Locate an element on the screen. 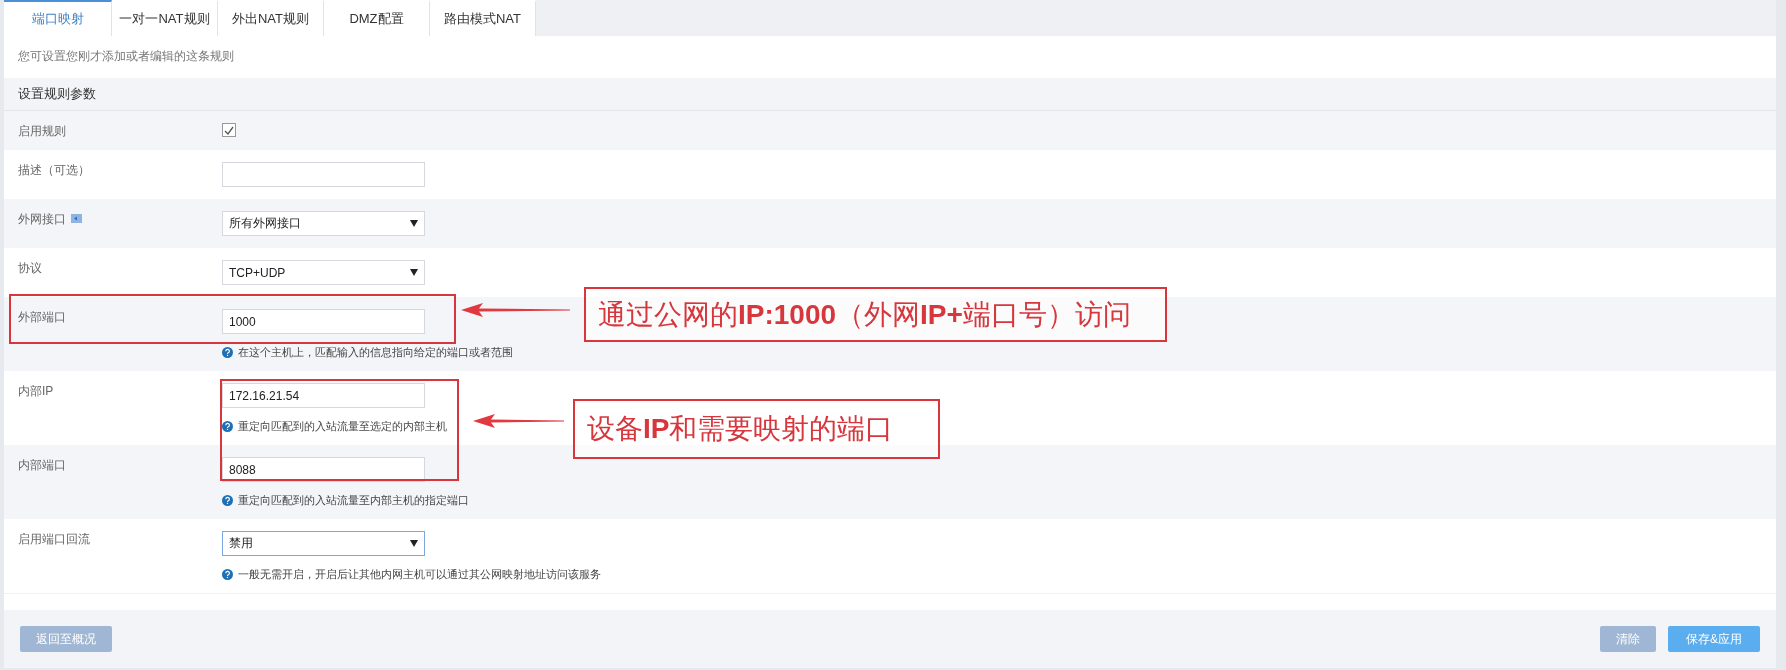 This screenshot has width=1786, height=670. select-field: TCP+UDP is located at coordinates (323, 272).